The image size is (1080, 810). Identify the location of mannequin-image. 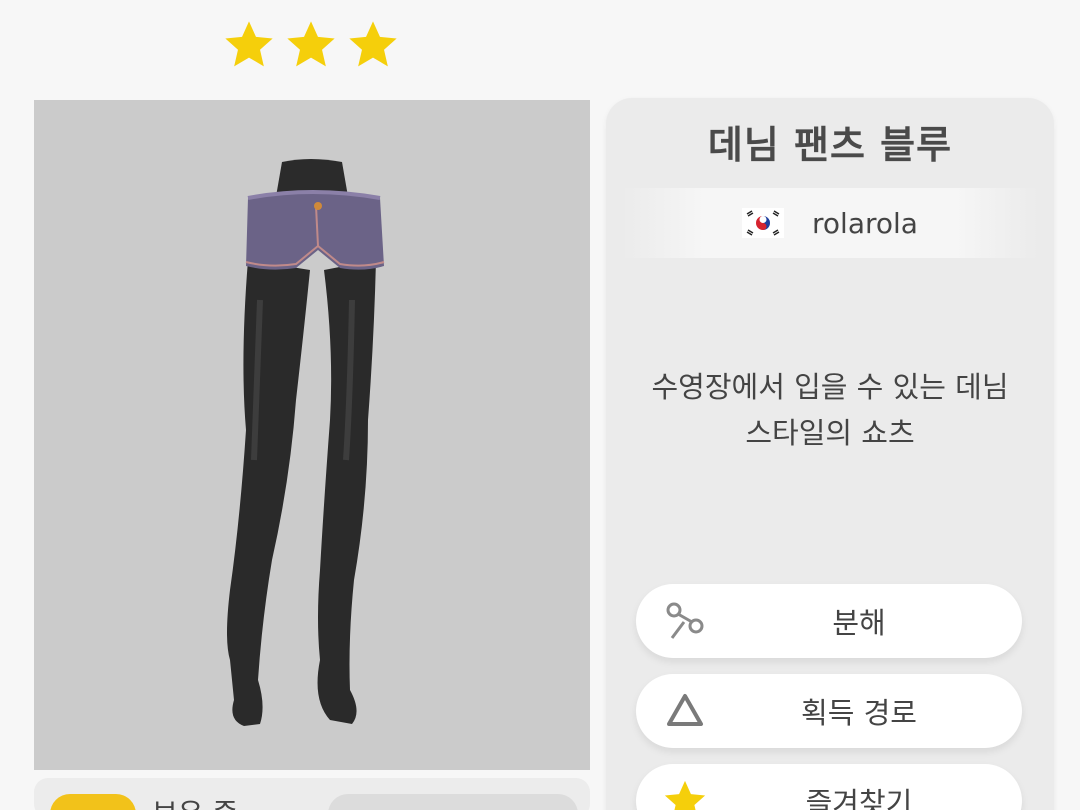
(306, 442).